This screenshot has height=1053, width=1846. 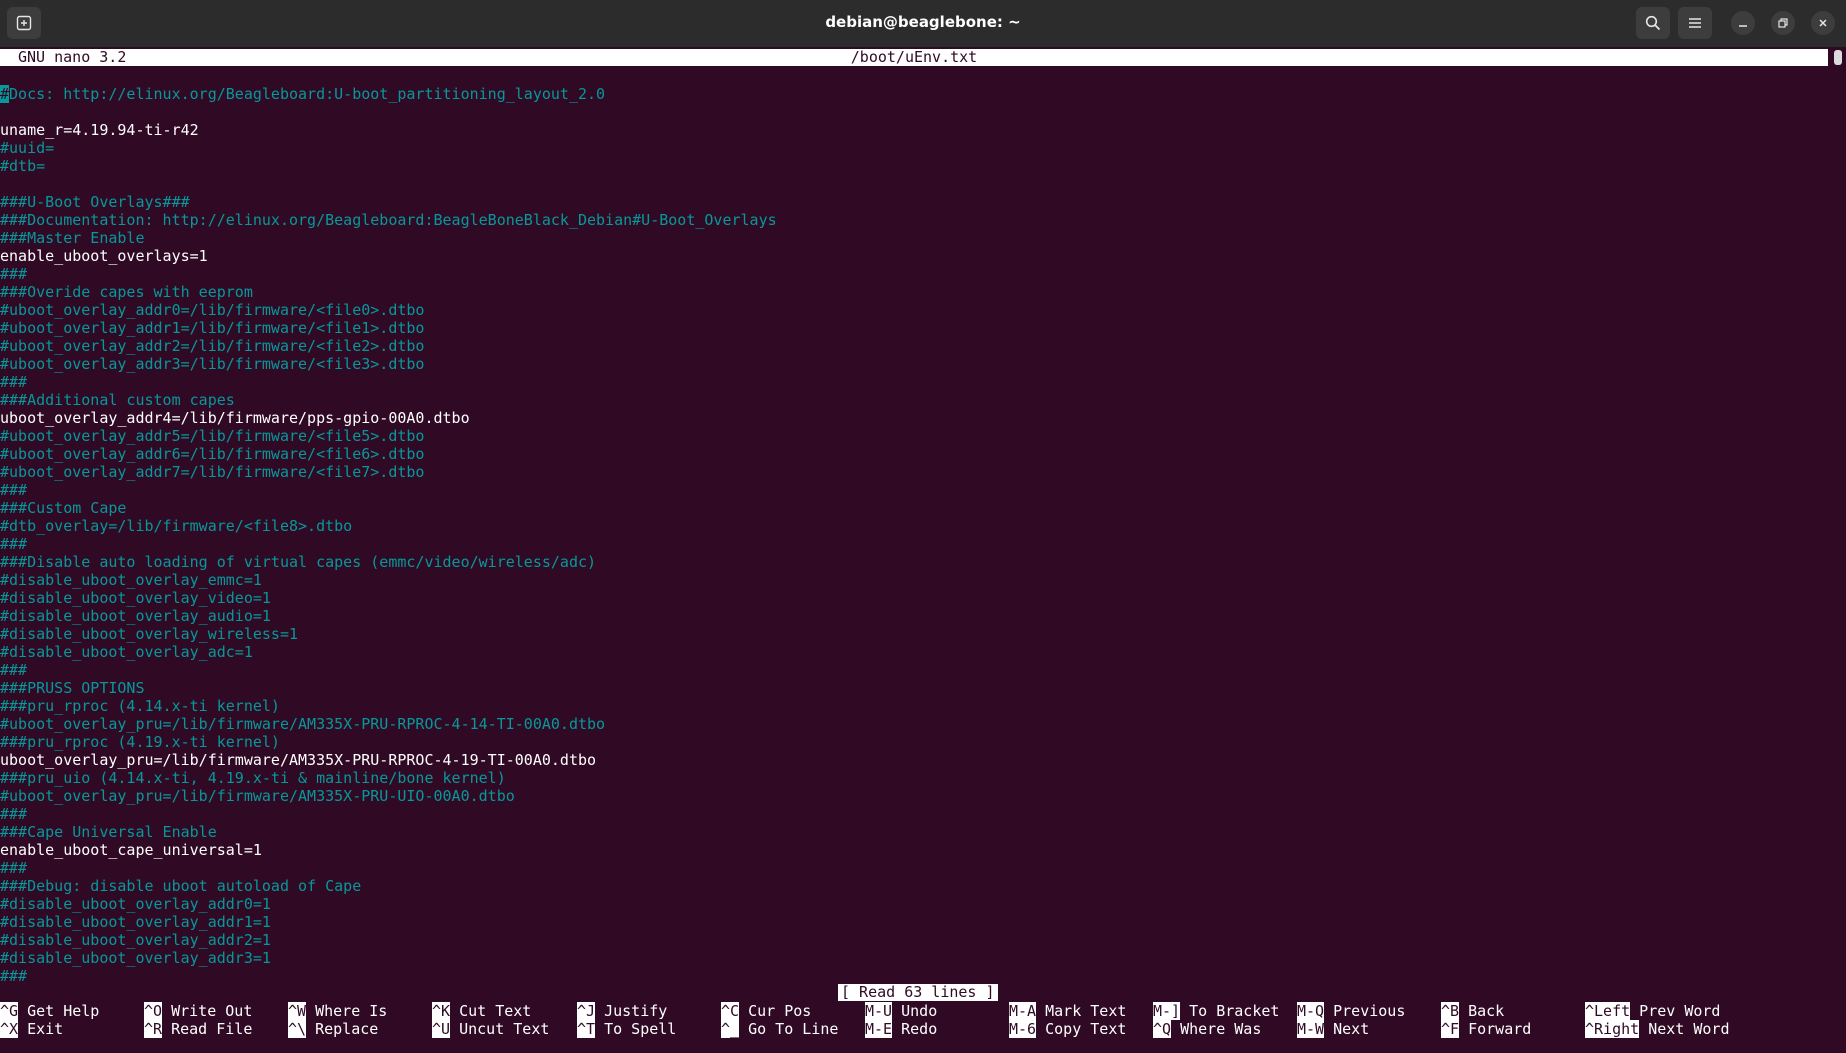 What do you see at coordinates (586, 1011) in the screenshot?
I see `shortcut-key: ^J` at bounding box center [586, 1011].